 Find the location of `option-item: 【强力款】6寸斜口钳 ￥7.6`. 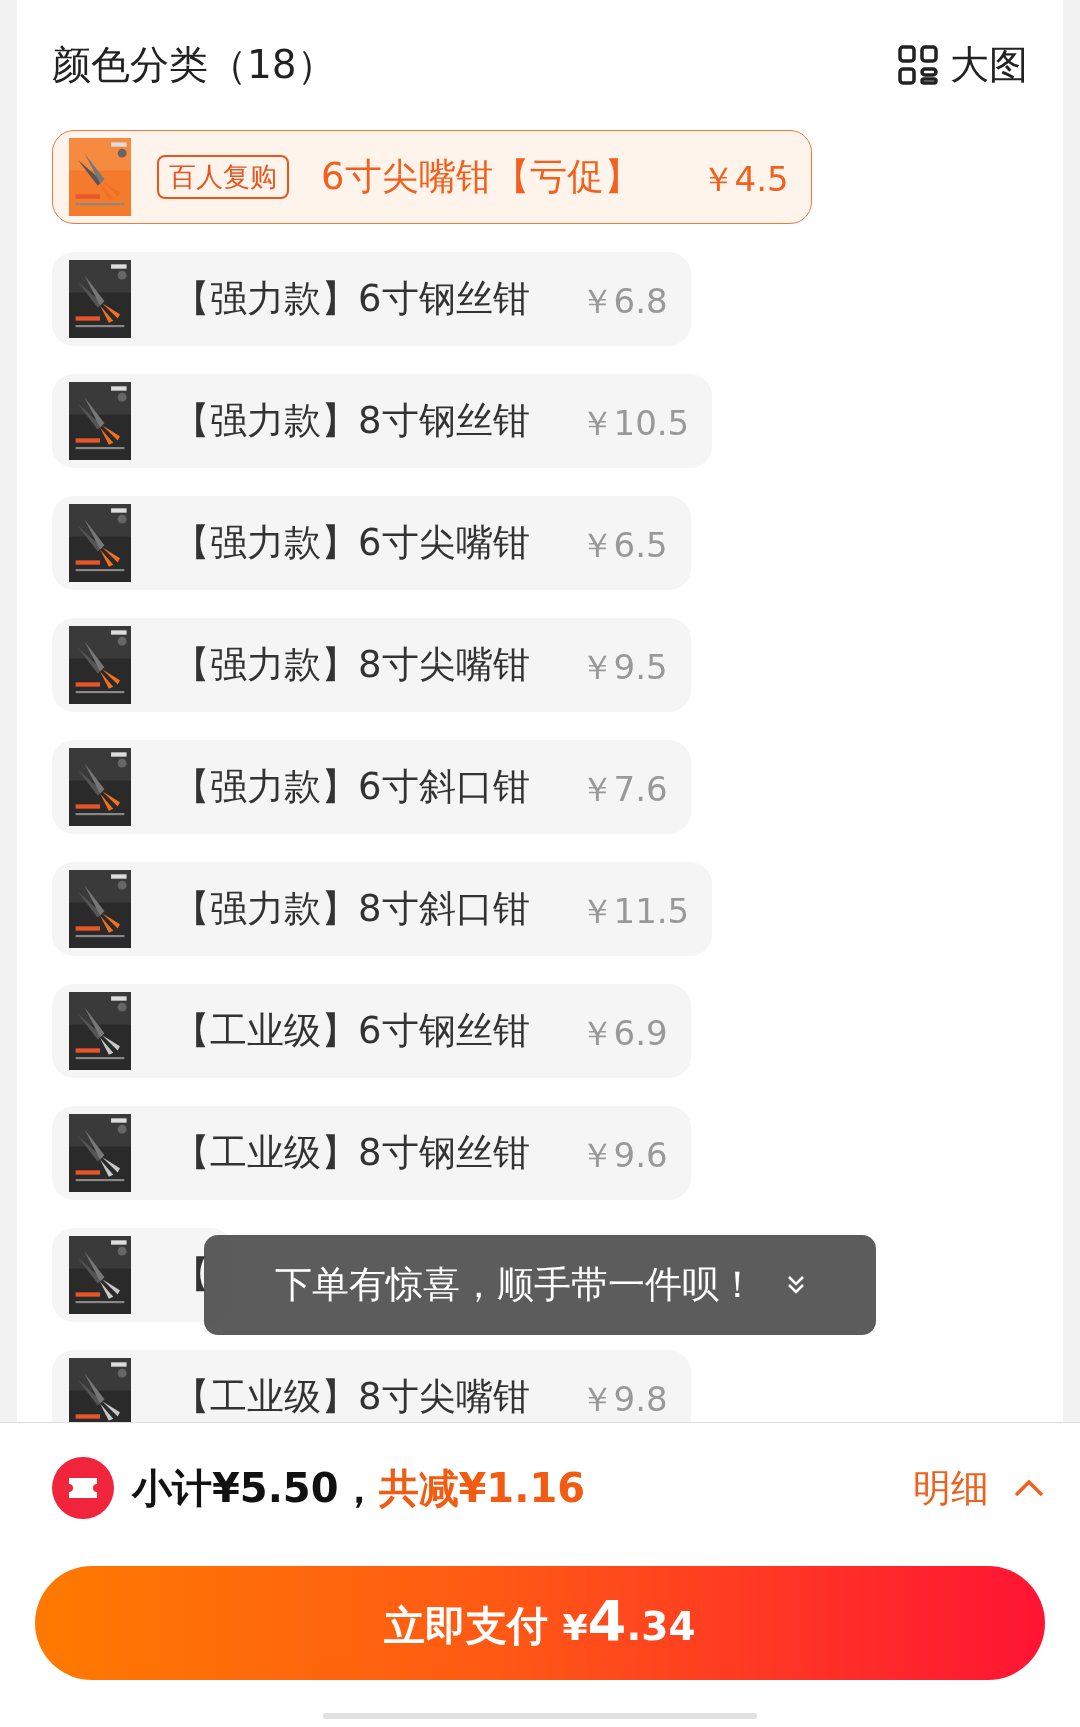

option-item: 【强力款】6寸斜口钳 ￥7.6 is located at coordinates (371, 787).